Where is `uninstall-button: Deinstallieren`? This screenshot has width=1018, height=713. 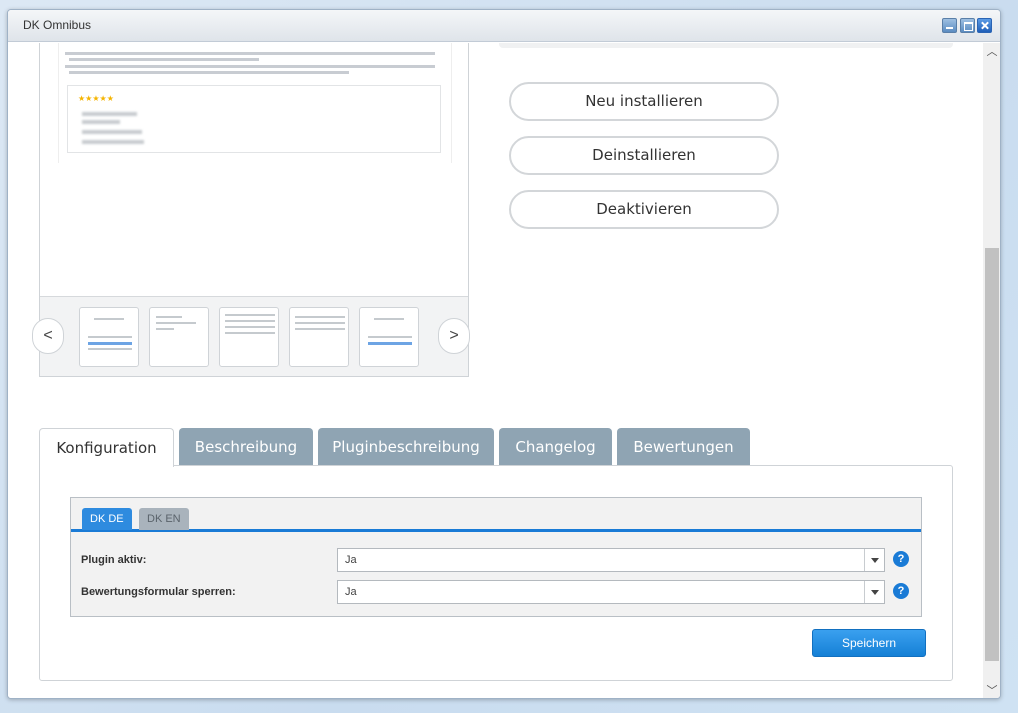
uninstall-button: Deinstallieren is located at coordinates (644, 155).